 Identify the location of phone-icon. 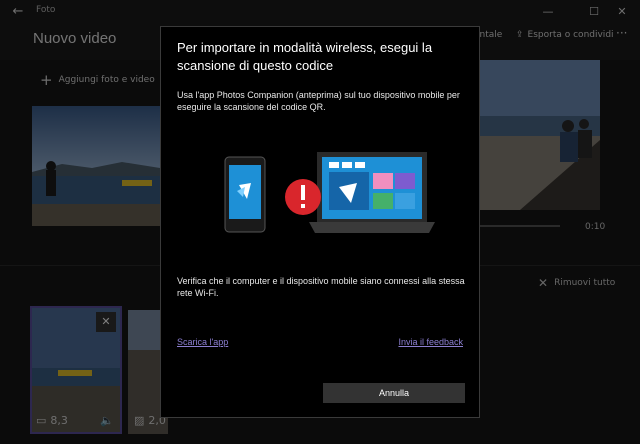
(245, 194).